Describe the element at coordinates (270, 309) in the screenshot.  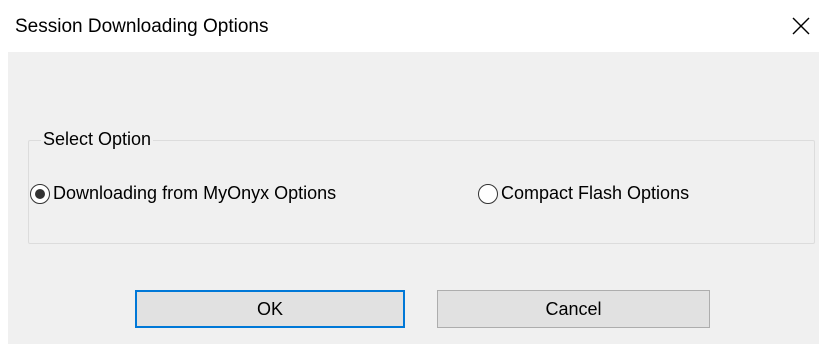
I see `ok-button: OK` at that location.